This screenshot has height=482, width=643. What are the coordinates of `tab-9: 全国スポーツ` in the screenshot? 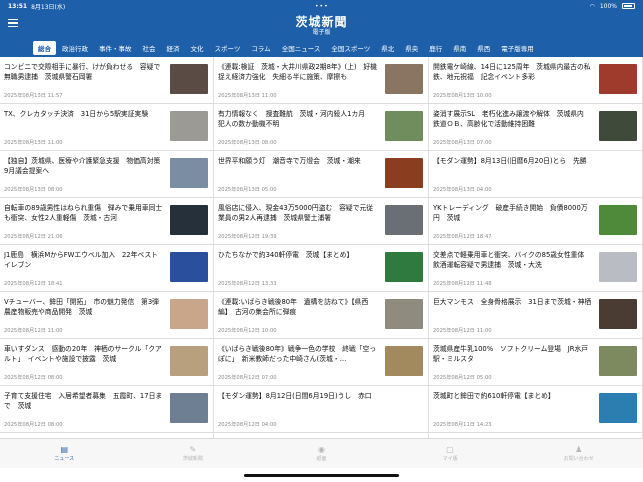 It's located at (350, 48).